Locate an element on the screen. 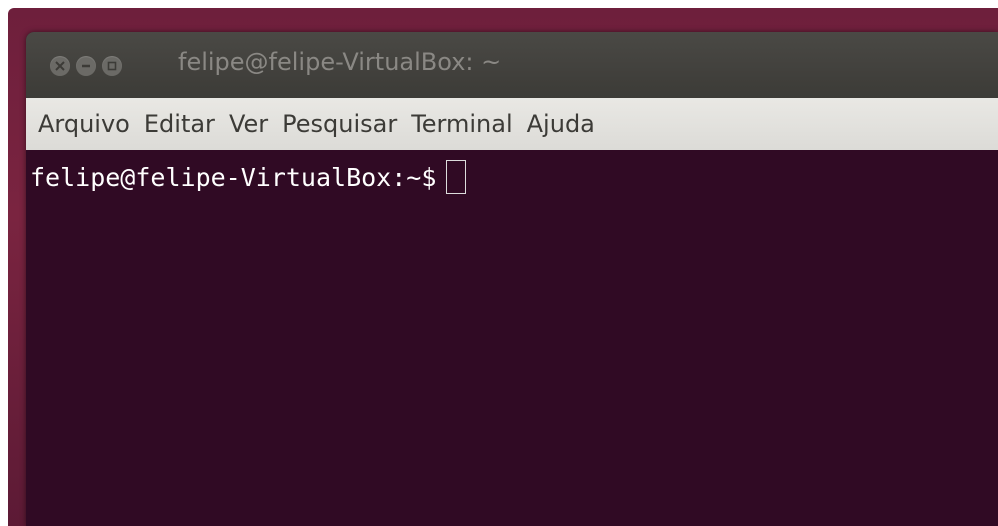 The image size is (998, 526). prompt-line: felipe@felipe-VirtualBox:~$ is located at coordinates (248, 177).